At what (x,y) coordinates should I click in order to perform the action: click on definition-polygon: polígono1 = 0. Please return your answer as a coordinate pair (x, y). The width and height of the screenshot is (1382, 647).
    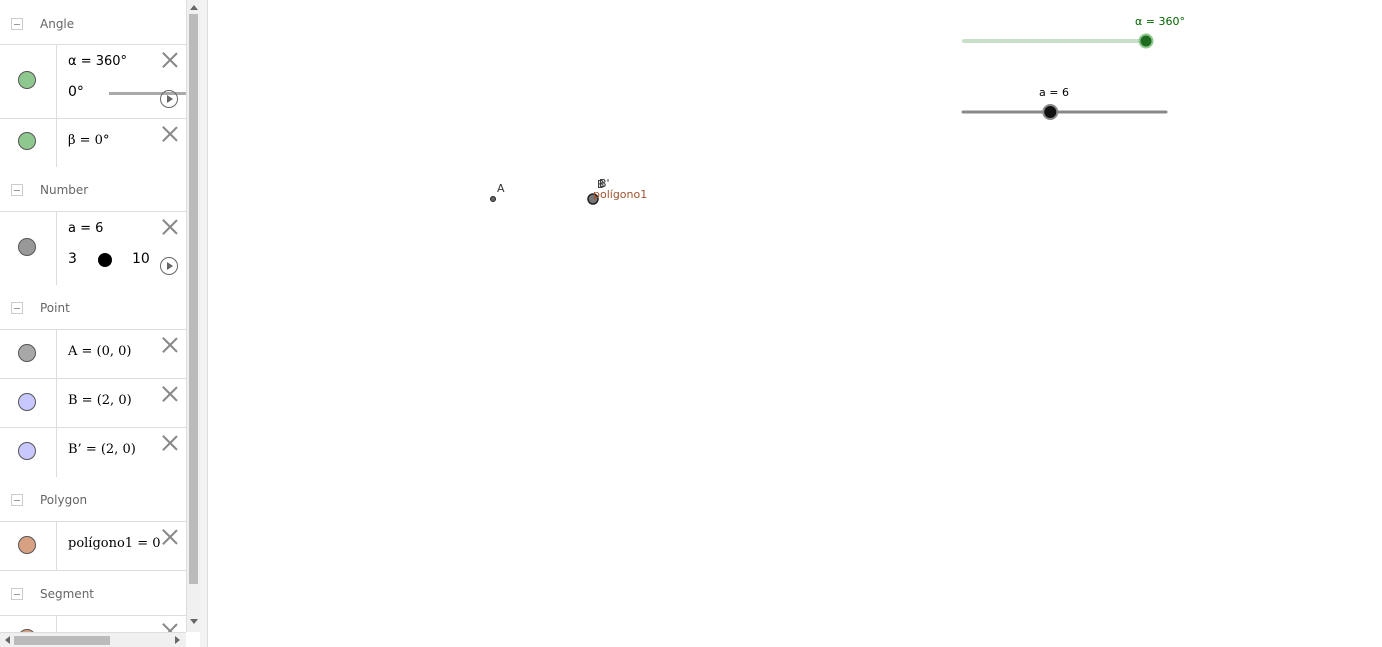
    Looking at the image, I should click on (114, 543).